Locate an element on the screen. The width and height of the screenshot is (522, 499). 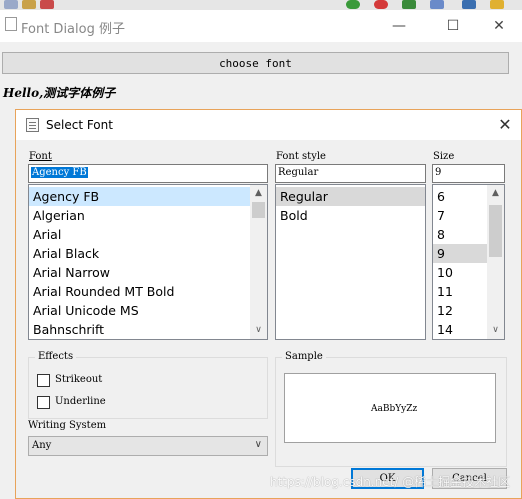
size-label: Size is located at coordinates (444, 156).